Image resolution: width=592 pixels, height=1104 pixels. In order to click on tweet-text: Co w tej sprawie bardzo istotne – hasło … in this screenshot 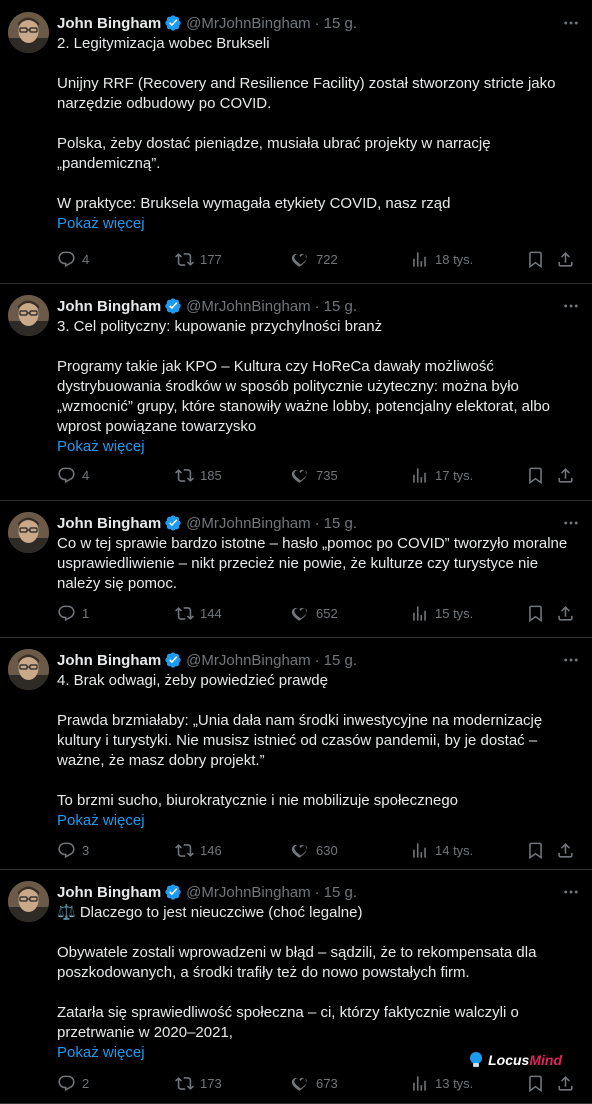, I will do `click(318, 564)`.